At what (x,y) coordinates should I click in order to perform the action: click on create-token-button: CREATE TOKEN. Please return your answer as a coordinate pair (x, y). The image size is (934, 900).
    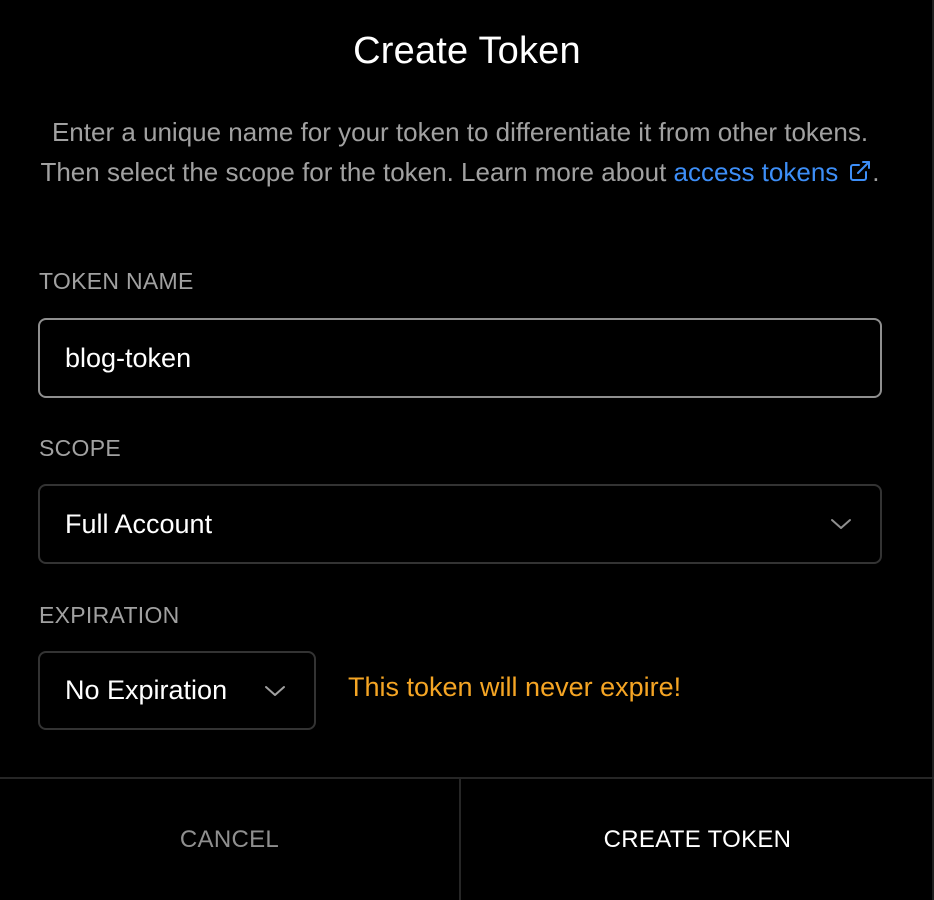
    Looking at the image, I should click on (697, 839).